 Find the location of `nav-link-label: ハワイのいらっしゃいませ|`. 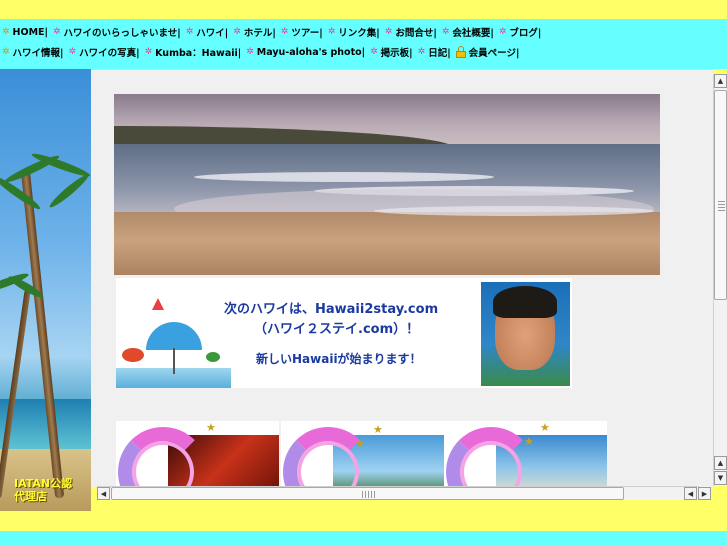

nav-link-label: ハワイのいらっしゃいませ| is located at coordinates (122, 33).